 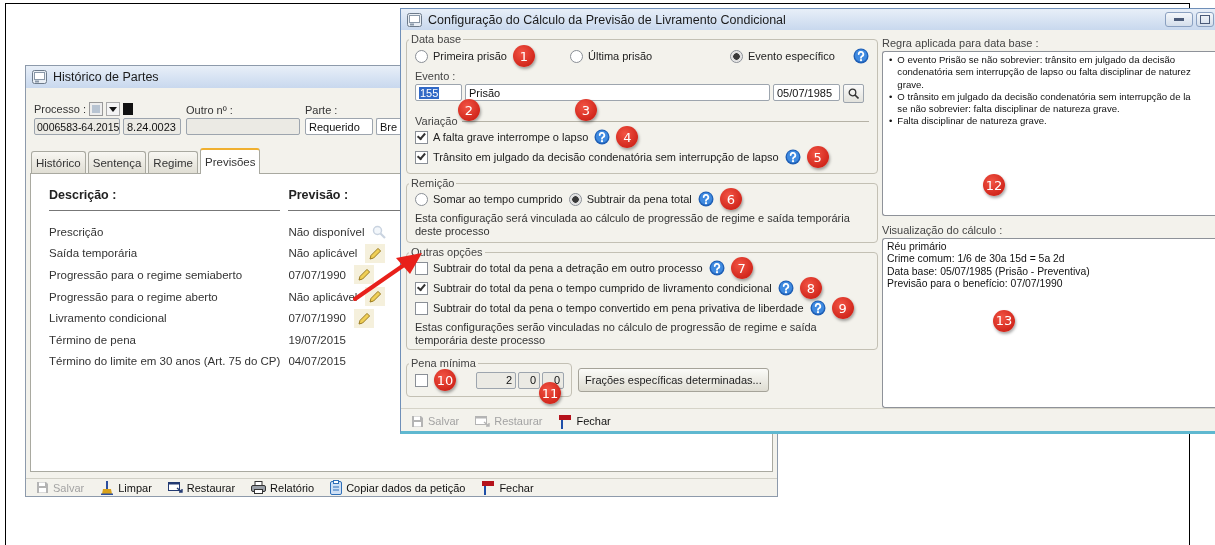 I want to click on tab: Sentença, so click(x=117, y=162).